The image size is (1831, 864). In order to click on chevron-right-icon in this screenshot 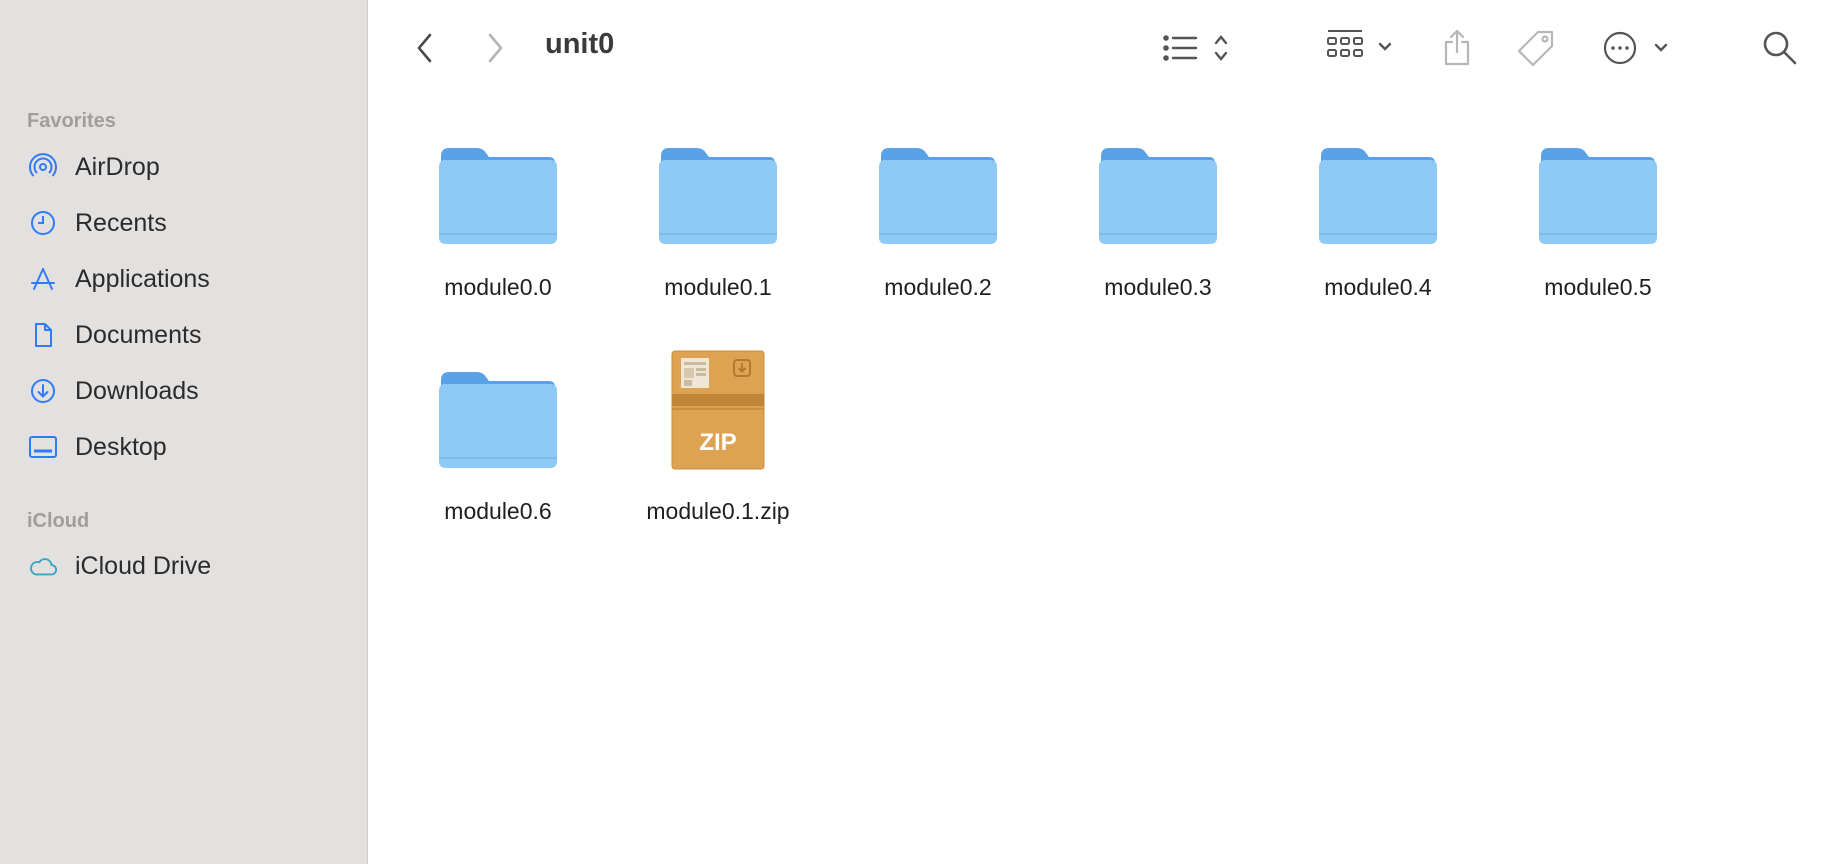, I will do `click(495, 48)`.